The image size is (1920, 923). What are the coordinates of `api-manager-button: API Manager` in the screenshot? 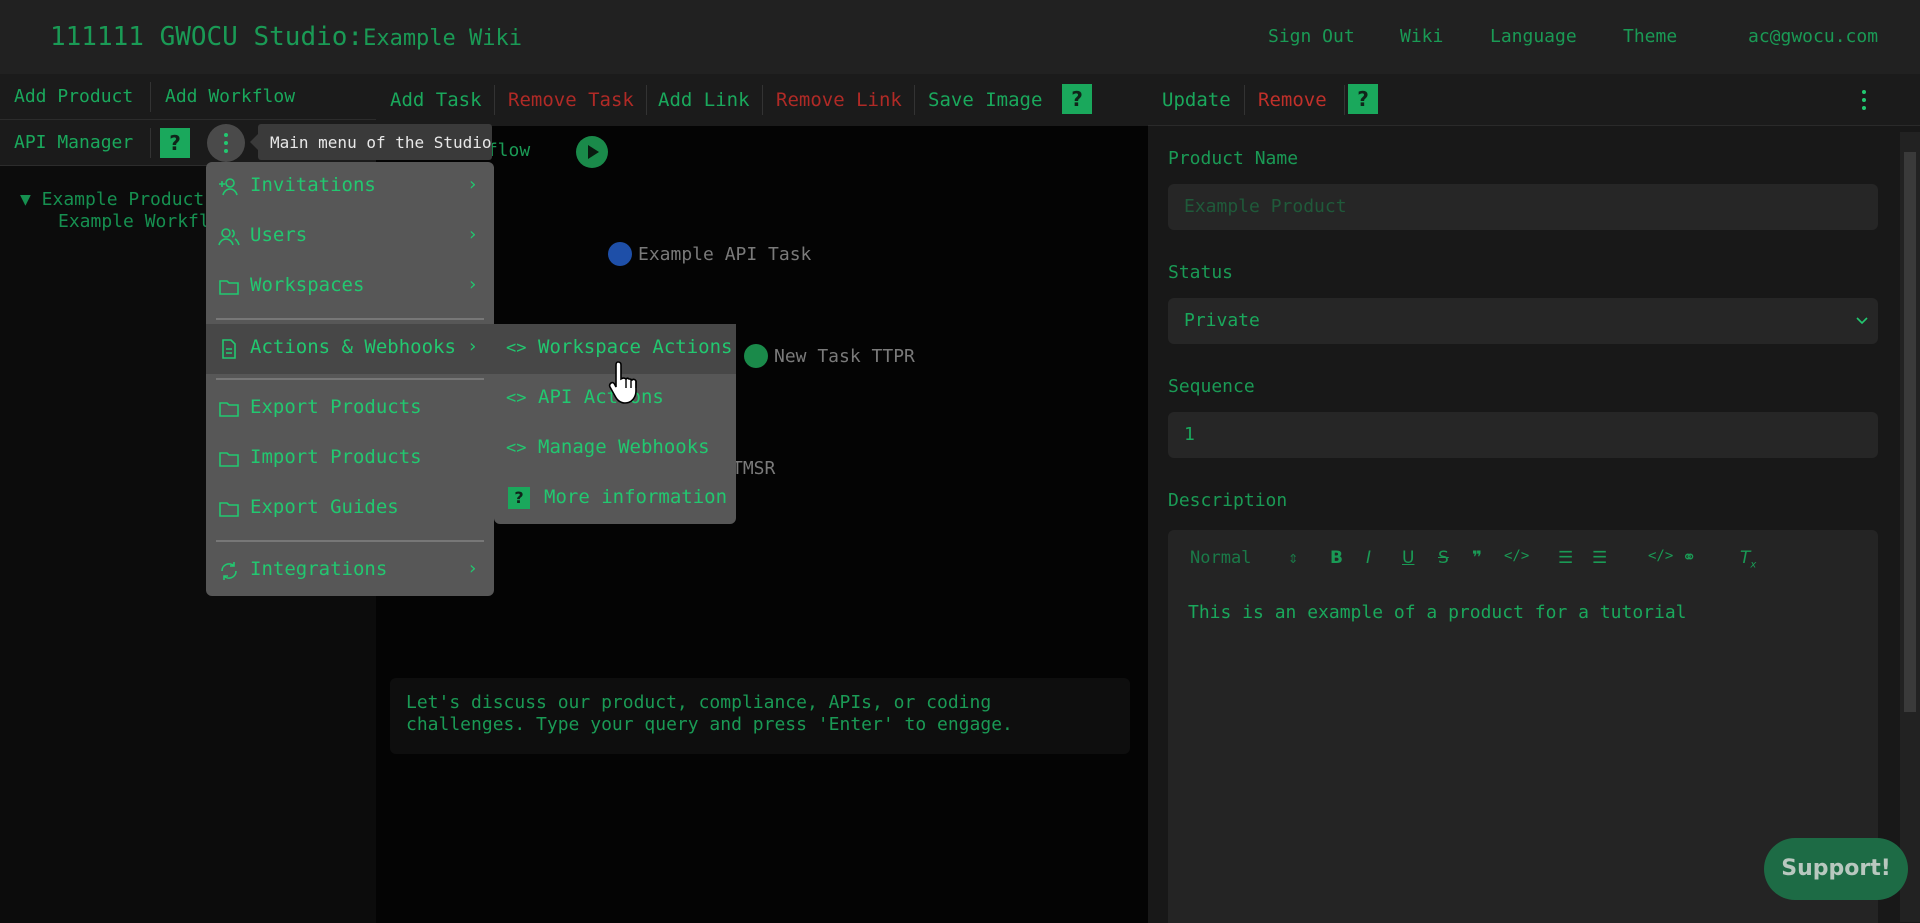 It's located at (73, 142).